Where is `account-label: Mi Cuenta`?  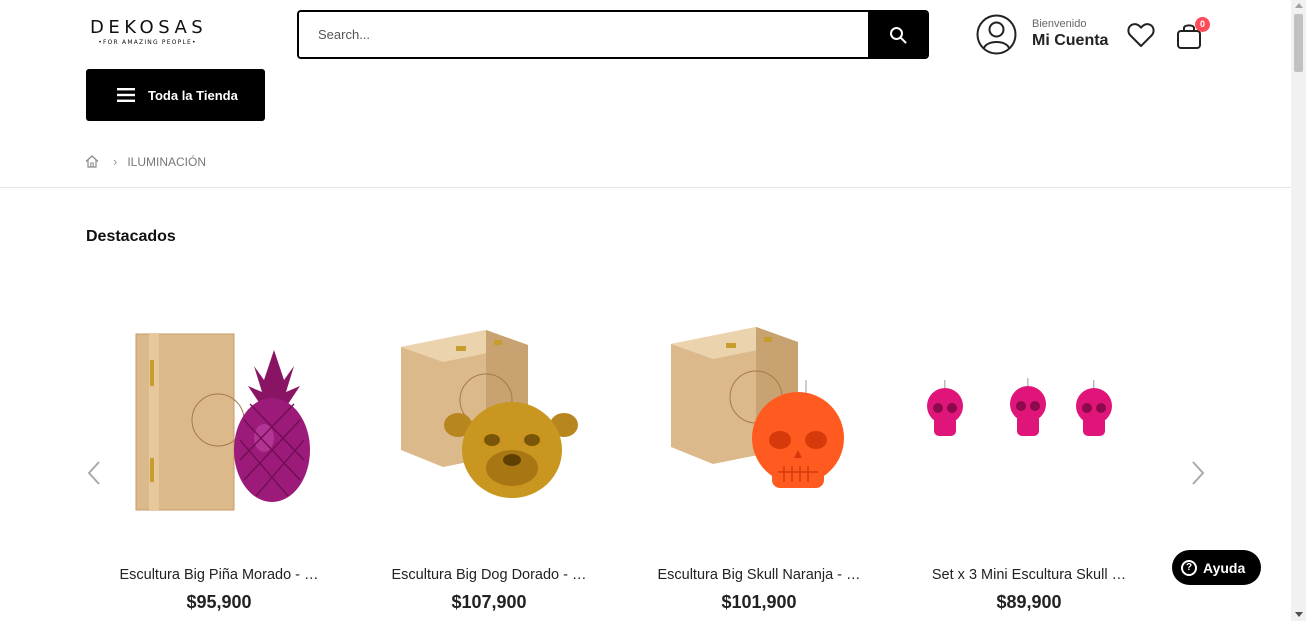 account-label: Mi Cuenta is located at coordinates (1070, 40).